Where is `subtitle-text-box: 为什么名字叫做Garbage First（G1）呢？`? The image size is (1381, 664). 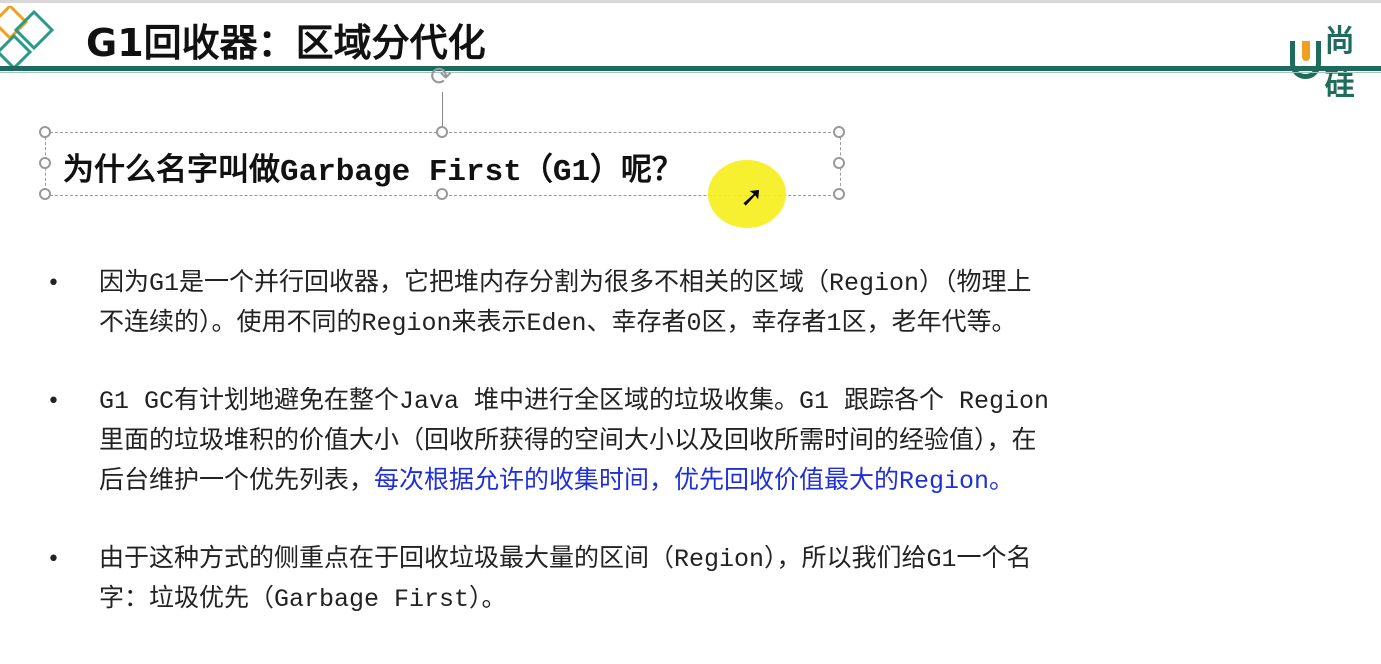
subtitle-text-box: 为什么名字叫做Garbage First（G1）呢？ is located at coordinates (373, 167).